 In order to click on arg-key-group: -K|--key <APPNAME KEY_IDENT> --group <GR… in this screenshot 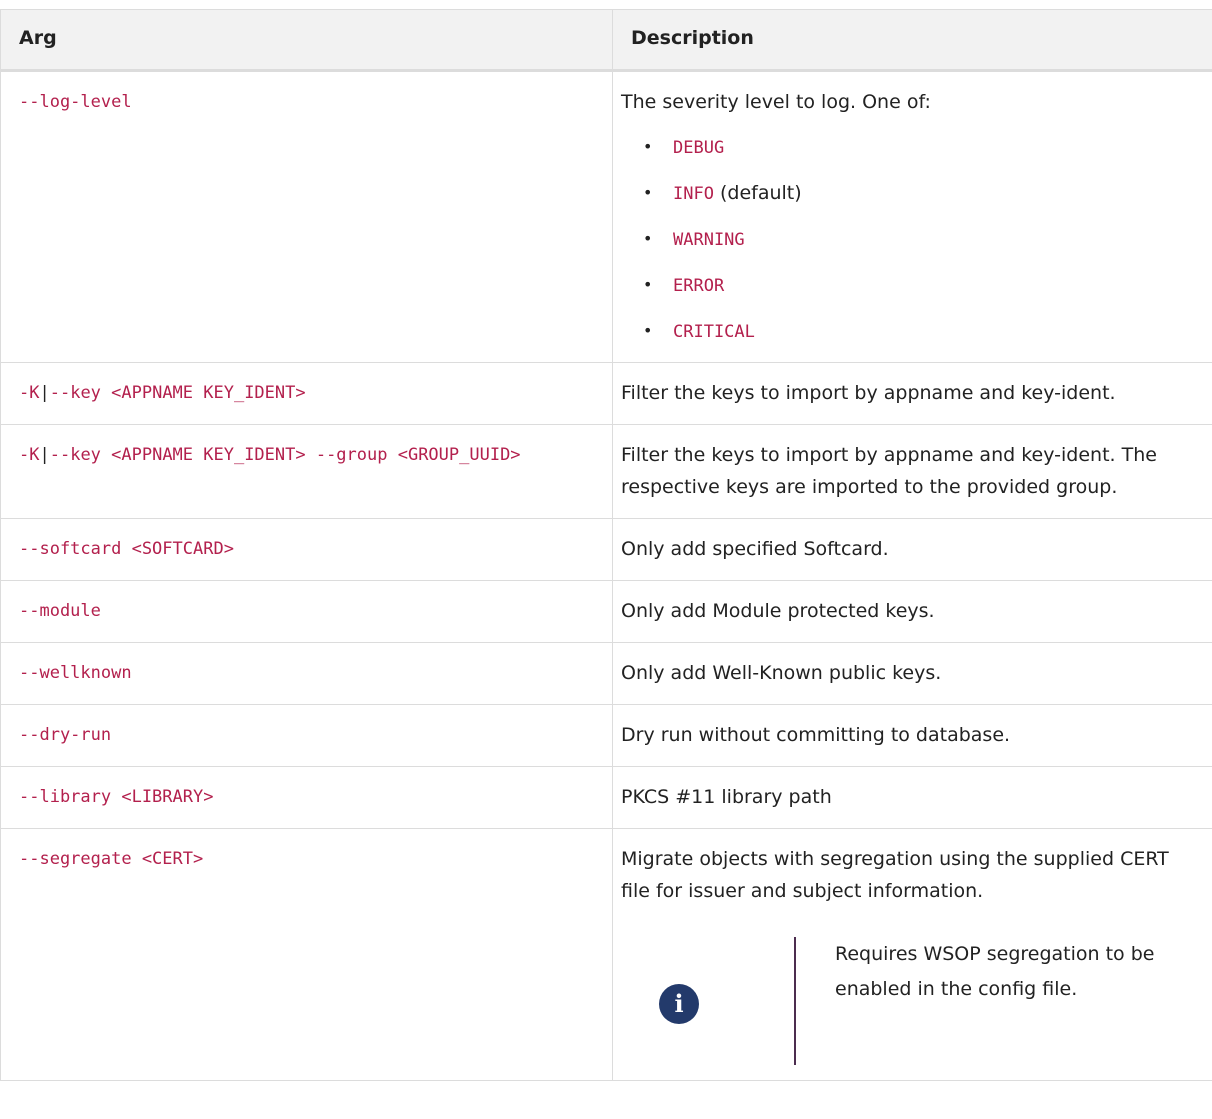, I will do `click(306, 471)`.